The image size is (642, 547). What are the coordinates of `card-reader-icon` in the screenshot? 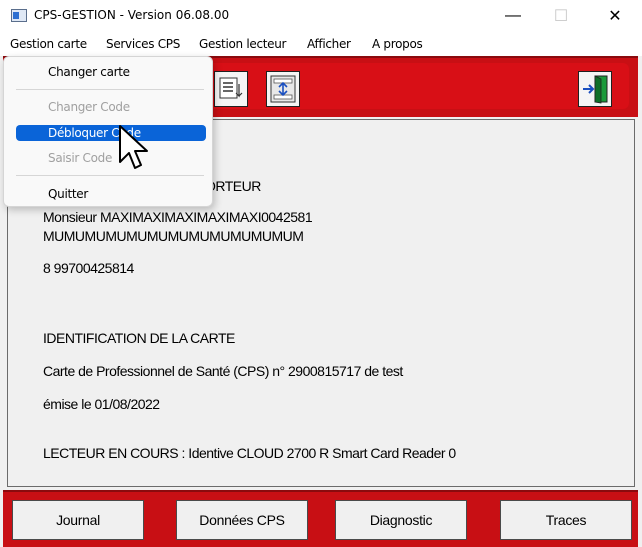 It's located at (231, 89).